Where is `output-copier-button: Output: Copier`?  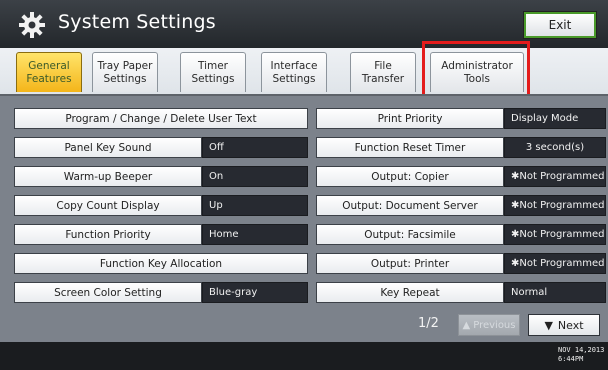
output-copier-button: Output: Copier is located at coordinates (410, 176).